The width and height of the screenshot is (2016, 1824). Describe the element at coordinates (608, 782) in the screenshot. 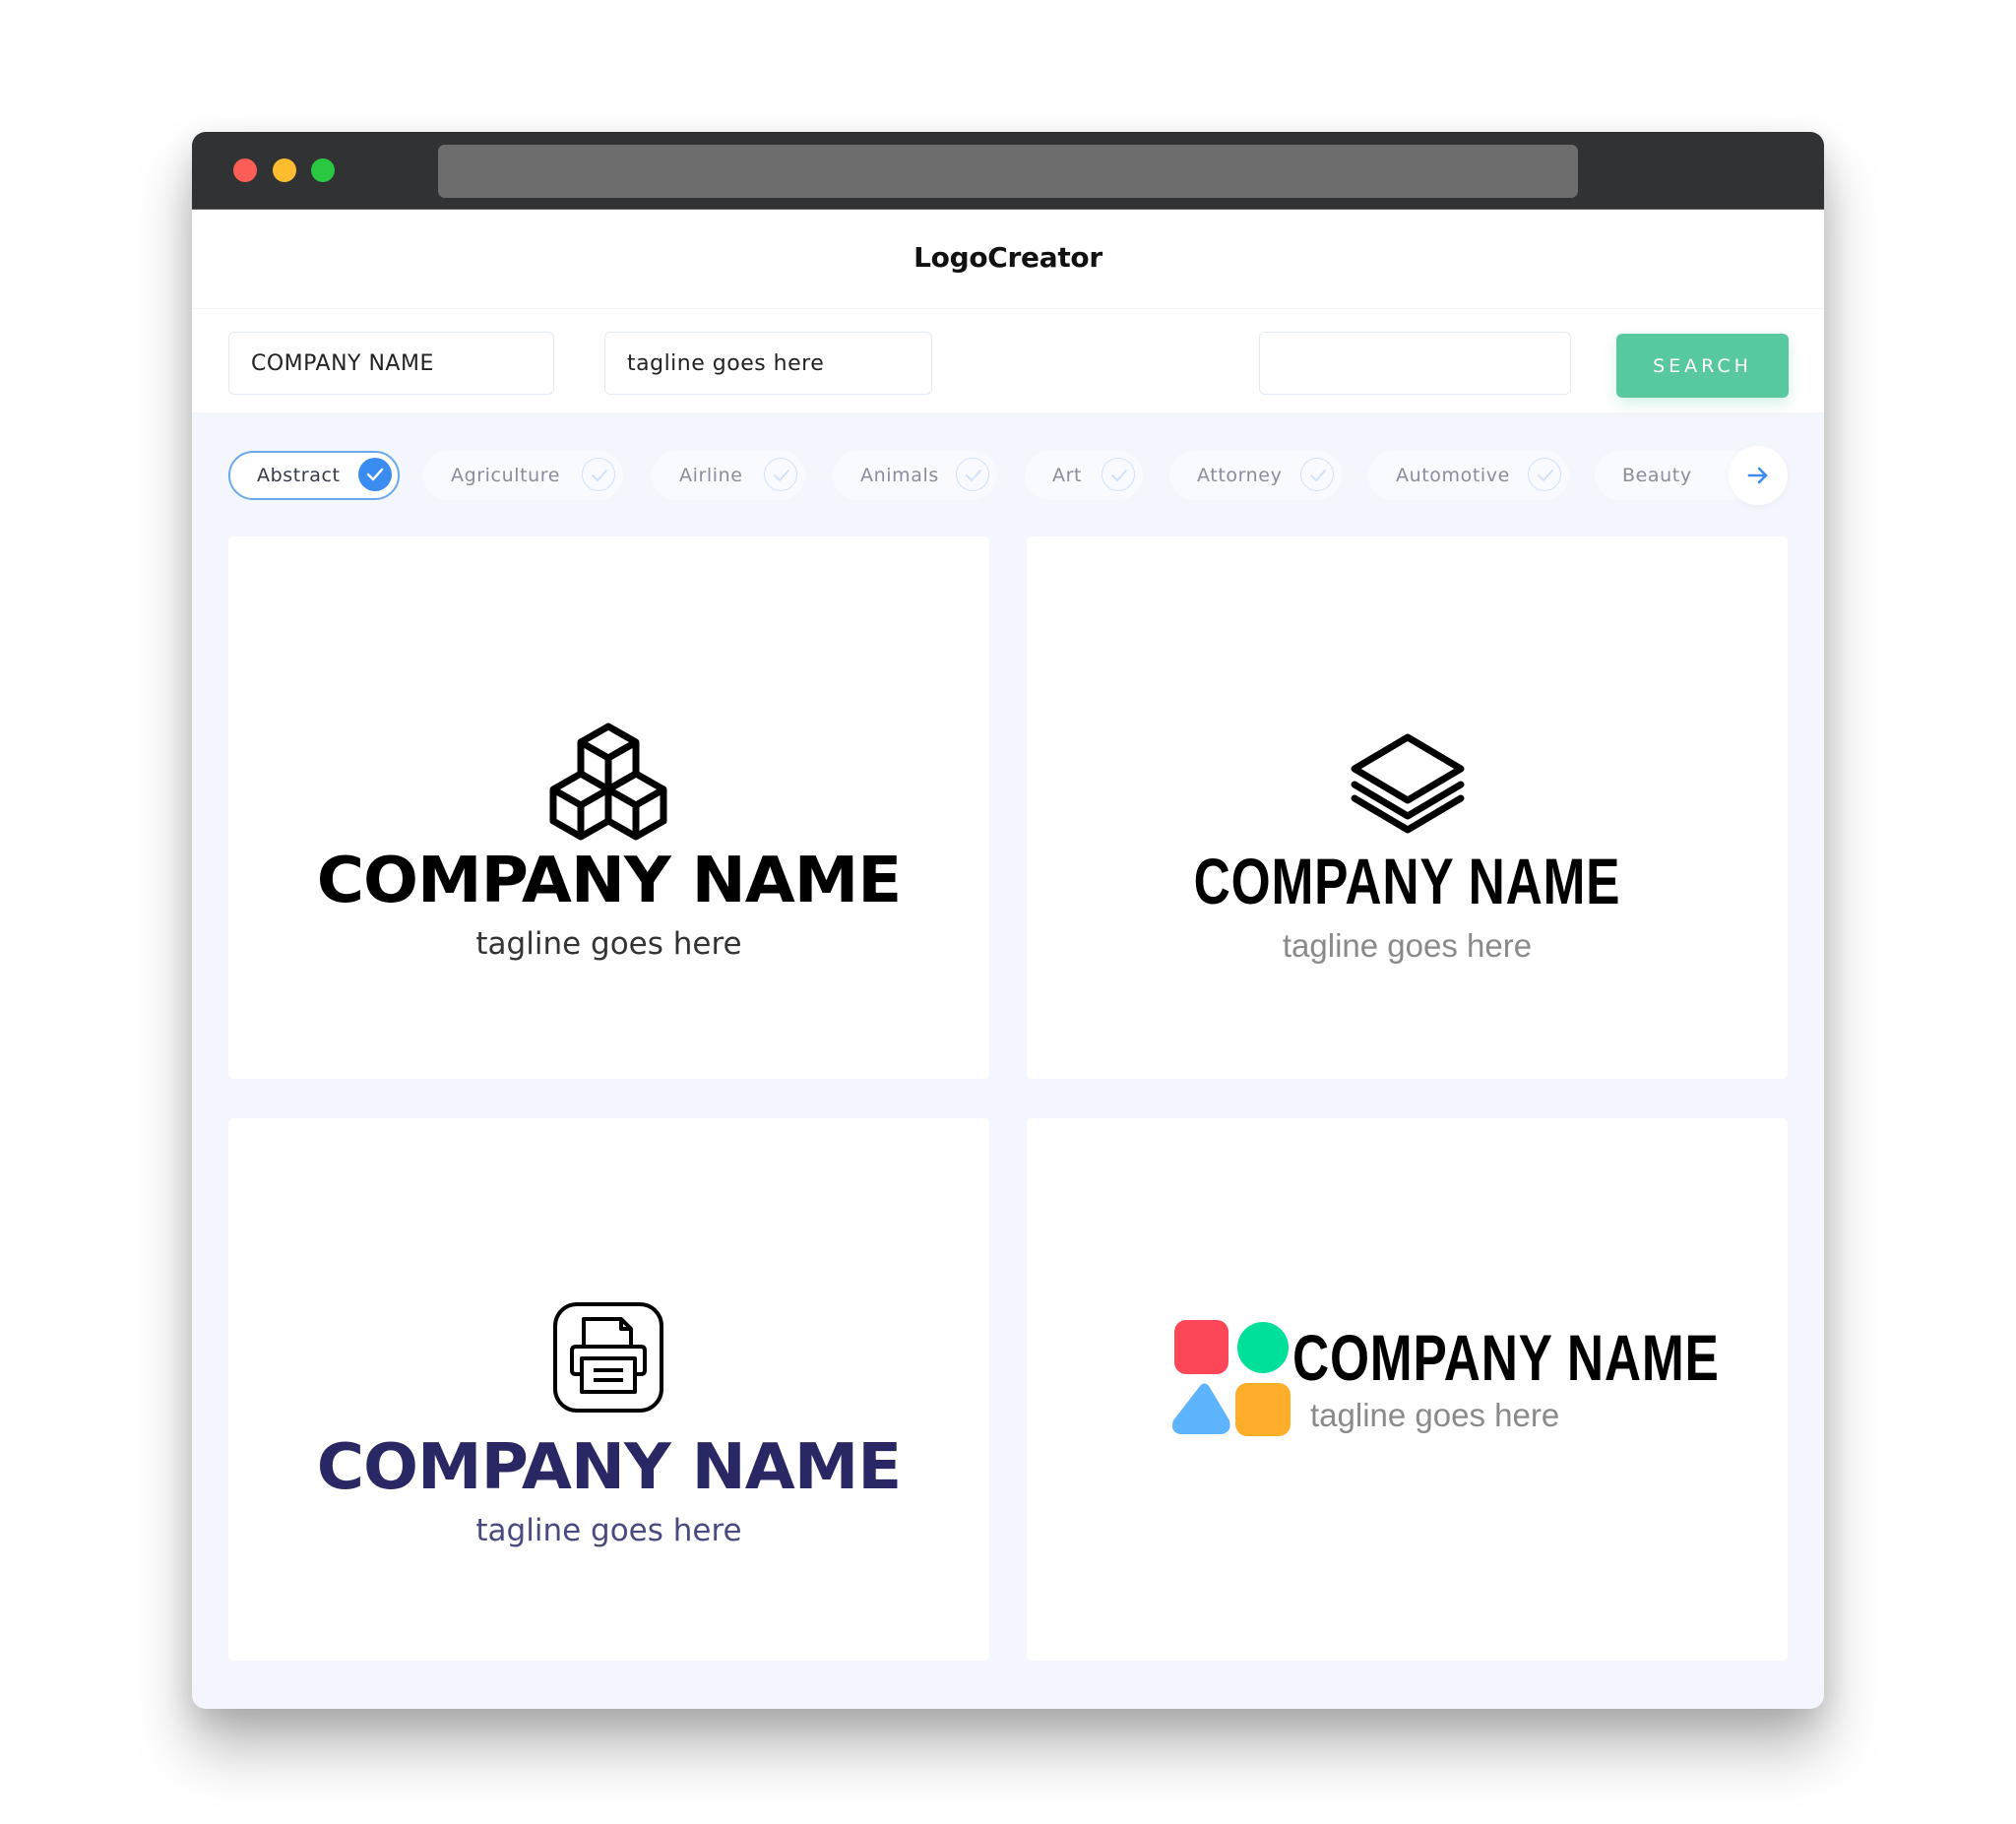

I see `cubes-icon` at that location.